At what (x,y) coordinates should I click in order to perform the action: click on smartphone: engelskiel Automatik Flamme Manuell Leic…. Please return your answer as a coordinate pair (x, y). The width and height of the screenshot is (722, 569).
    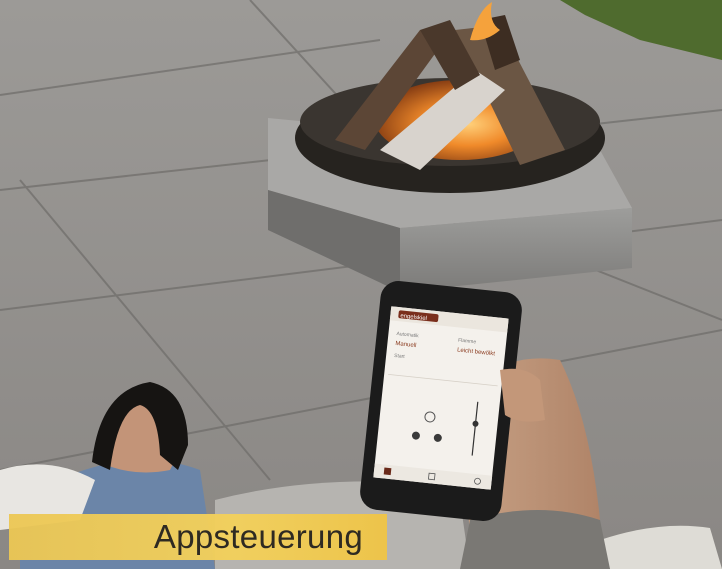
    Looking at the image, I should click on (441, 401).